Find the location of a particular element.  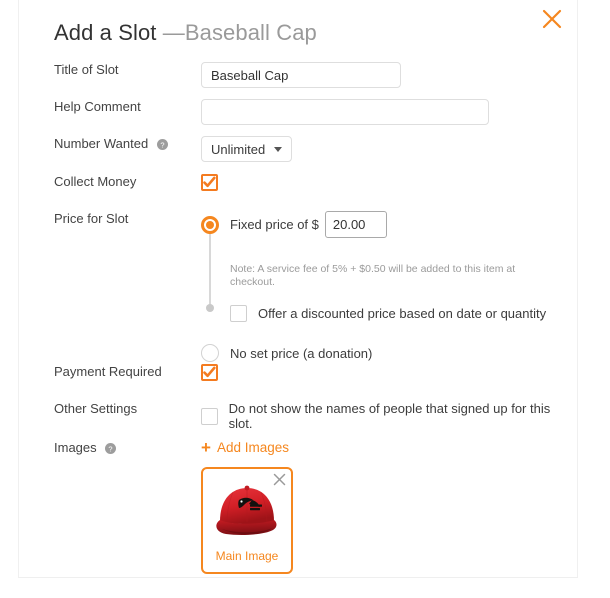

label-payment-required: Payment Required is located at coordinates (108, 371).